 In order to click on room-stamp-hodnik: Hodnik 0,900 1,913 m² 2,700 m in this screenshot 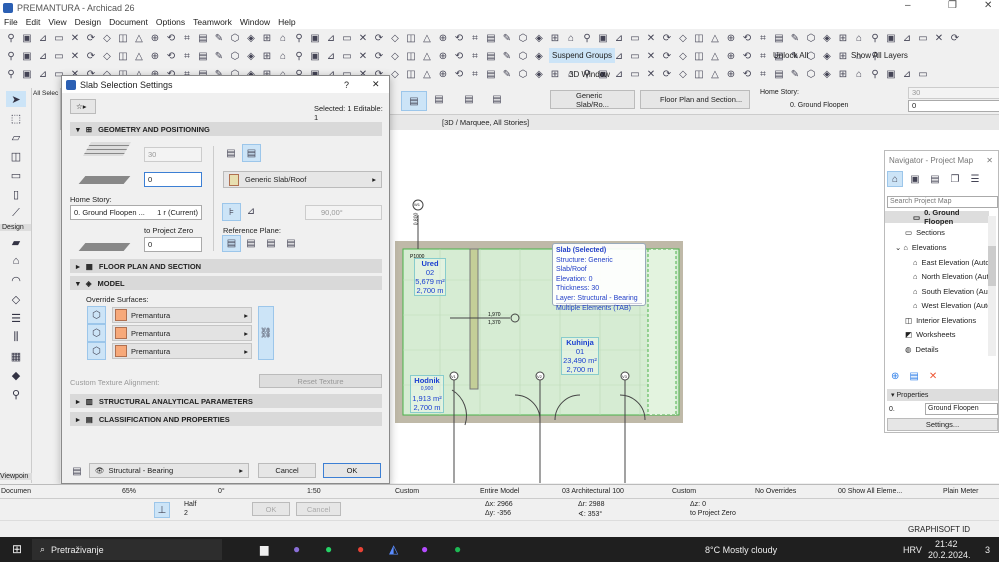, I will do `click(427, 394)`.